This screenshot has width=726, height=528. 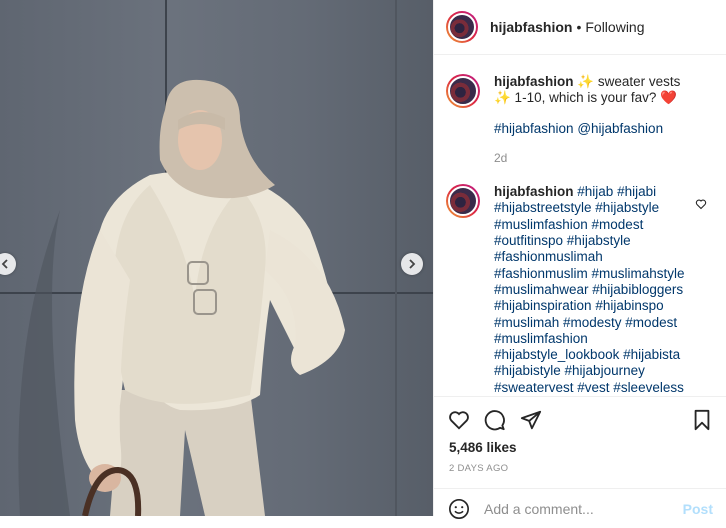 I want to click on next-photo-button, so click(x=412, y=264).